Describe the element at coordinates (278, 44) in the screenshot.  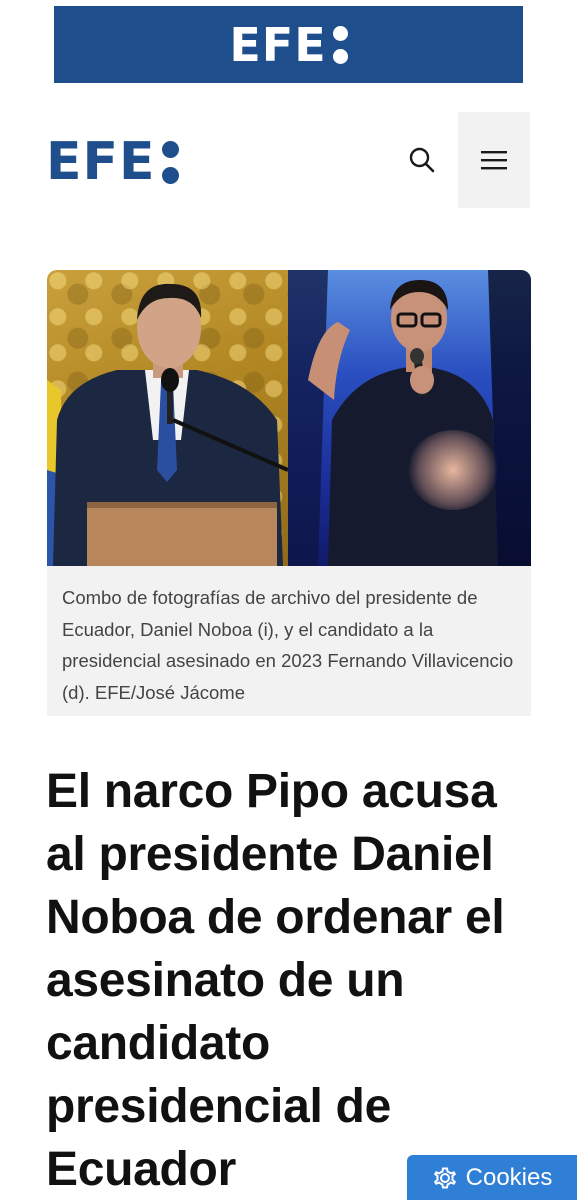
I see `ad-logo-text: EFE` at that location.